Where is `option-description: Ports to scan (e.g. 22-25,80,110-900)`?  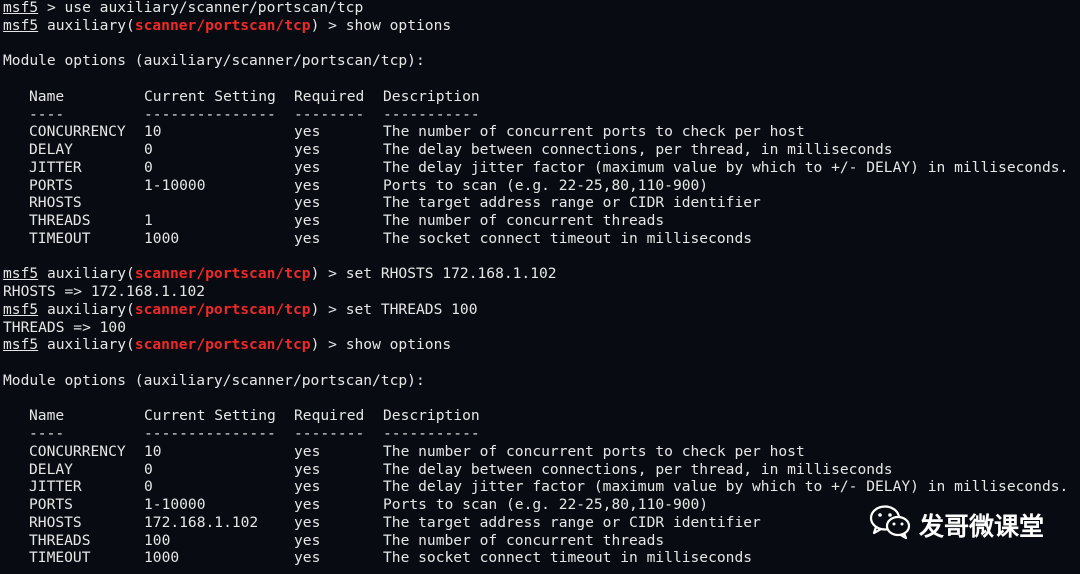
option-description: Ports to scan (e.g. 22-25,80,110-900) is located at coordinates (546, 185).